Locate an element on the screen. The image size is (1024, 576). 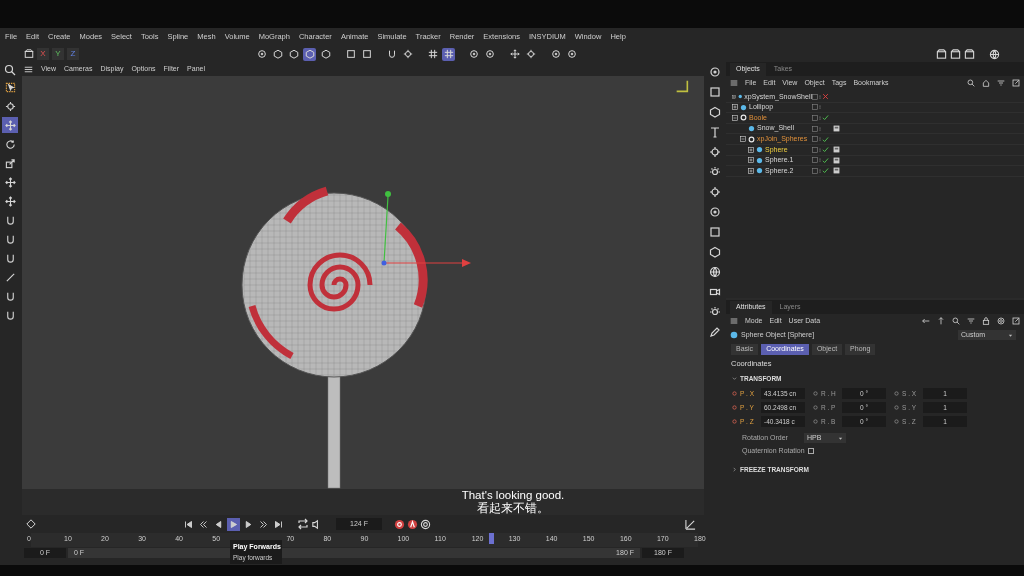
circle-icon is located at coordinates (715, 72).